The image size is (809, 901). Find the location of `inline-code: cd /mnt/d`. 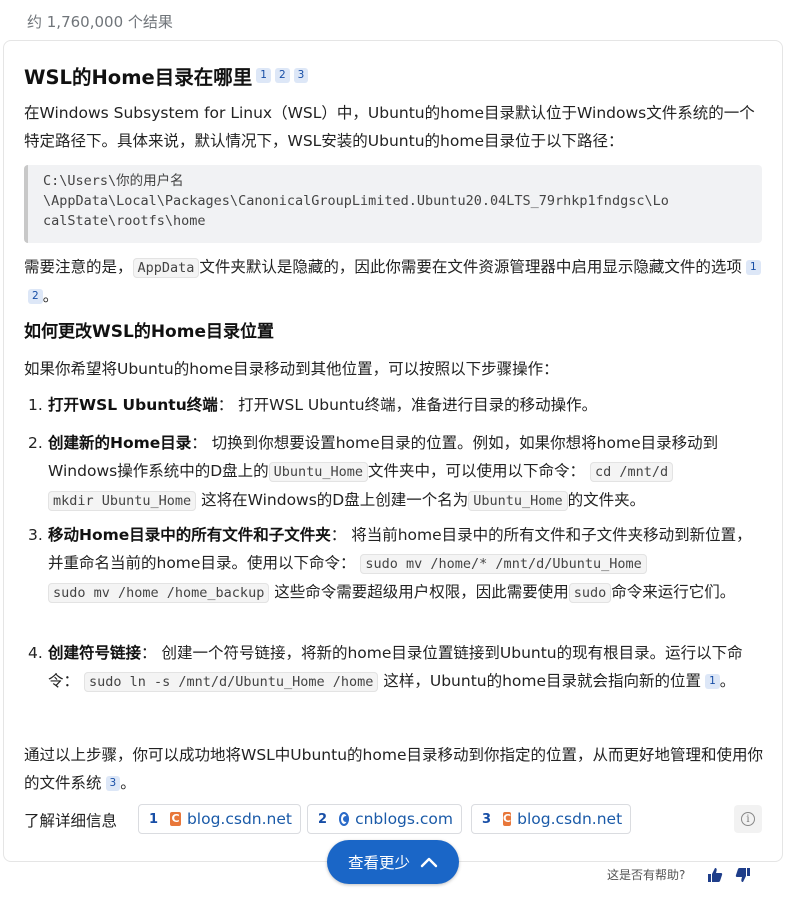

inline-code: cd /mnt/d is located at coordinates (632, 472).